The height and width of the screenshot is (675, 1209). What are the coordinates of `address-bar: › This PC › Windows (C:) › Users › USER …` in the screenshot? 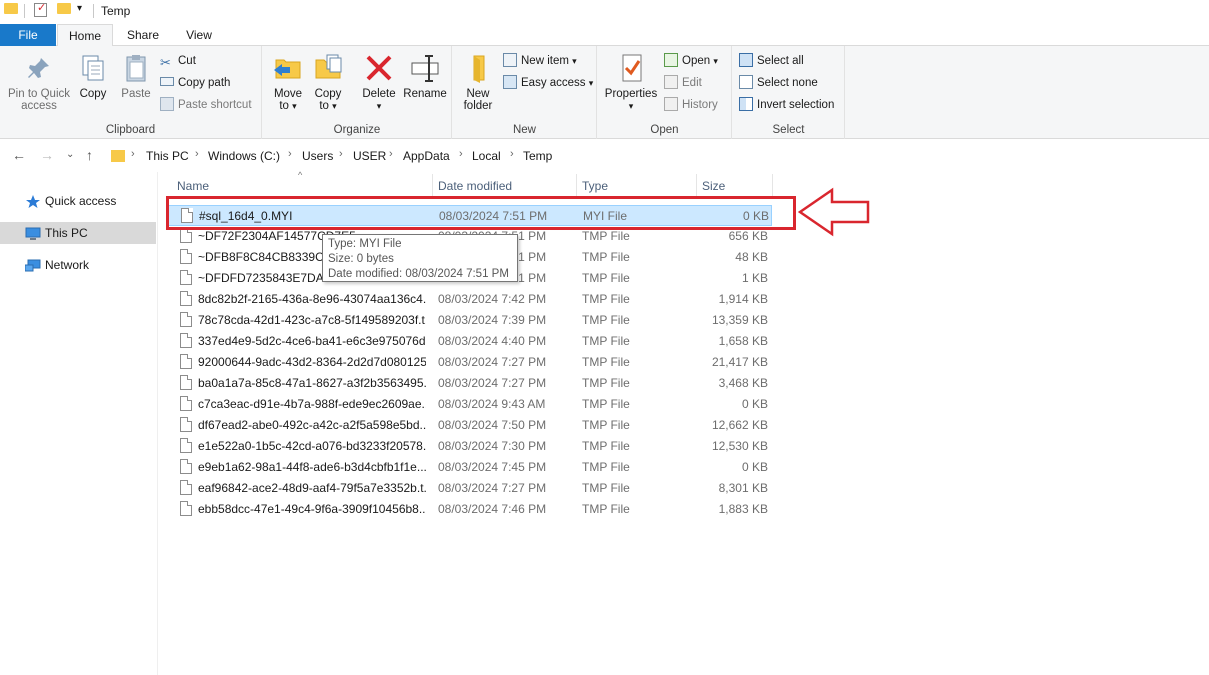 It's located at (656, 156).